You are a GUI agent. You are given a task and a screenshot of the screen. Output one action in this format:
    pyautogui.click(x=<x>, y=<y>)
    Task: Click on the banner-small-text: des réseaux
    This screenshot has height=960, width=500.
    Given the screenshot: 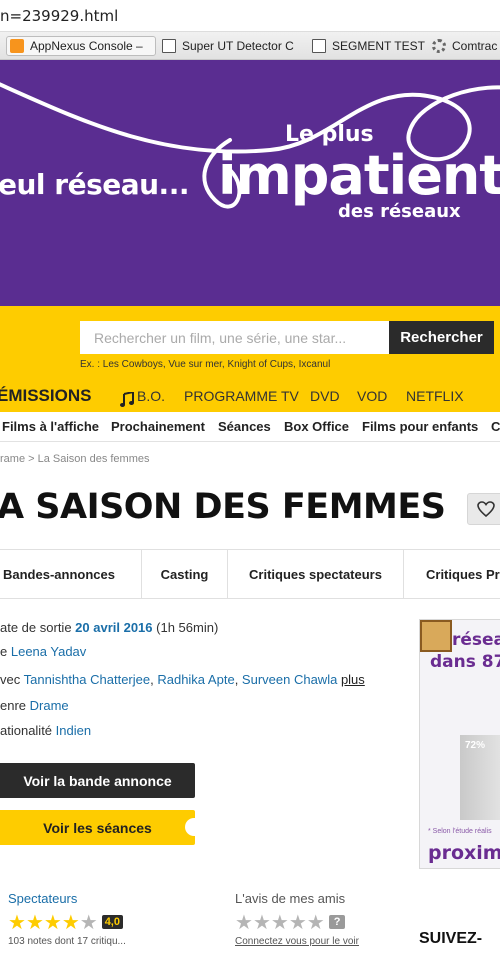 What is the action you would take?
    pyautogui.click(x=399, y=211)
    